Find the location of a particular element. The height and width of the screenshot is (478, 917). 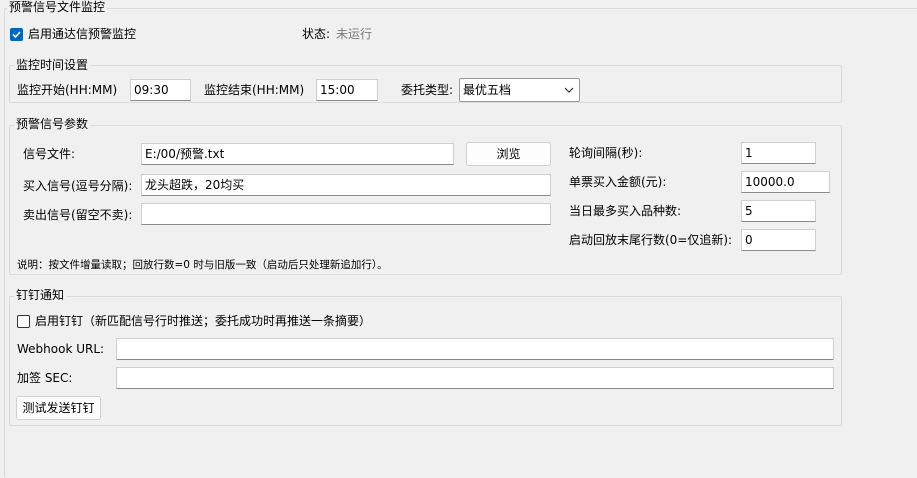

main-group-title: 预警信号文件监控 is located at coordinates (57, 7).